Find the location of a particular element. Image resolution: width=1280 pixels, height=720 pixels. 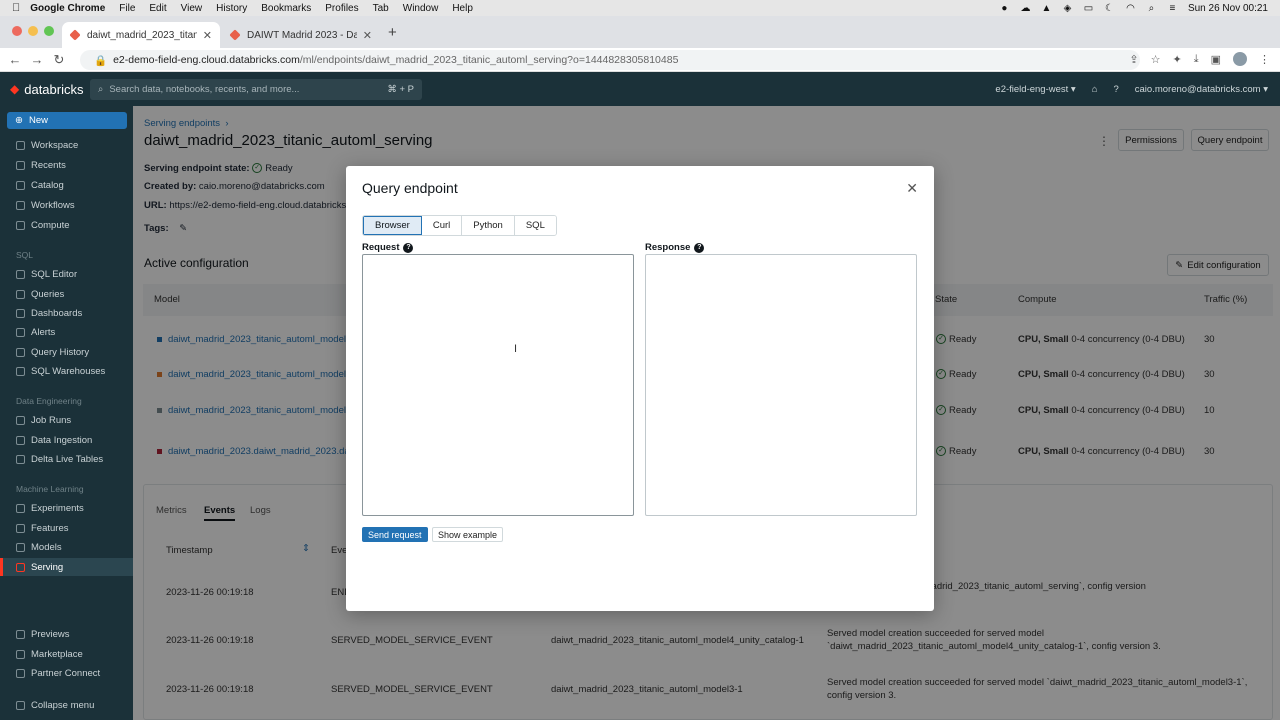

minimize-window-button is located at coordinates (33, 31).